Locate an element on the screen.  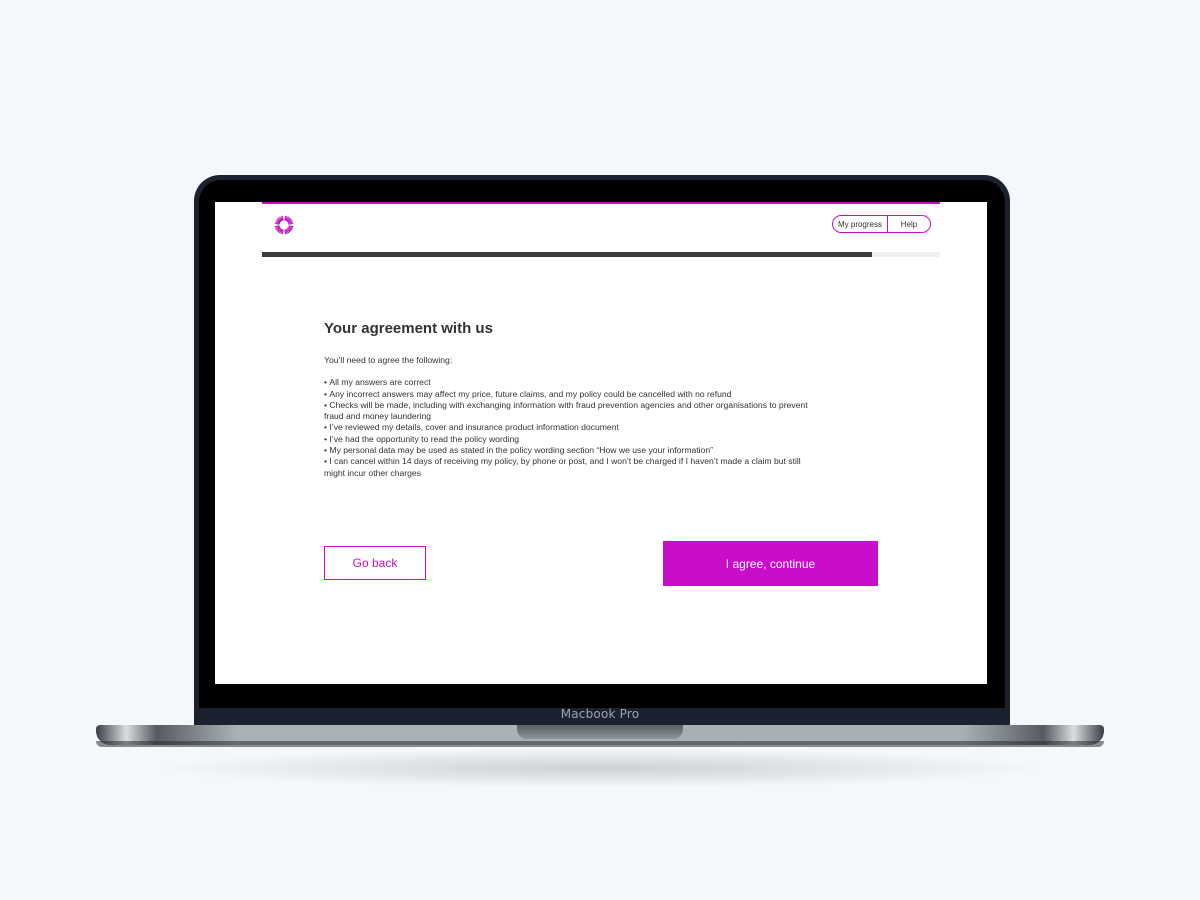
go-back-button: Go back is located at coordinates (375, 563).